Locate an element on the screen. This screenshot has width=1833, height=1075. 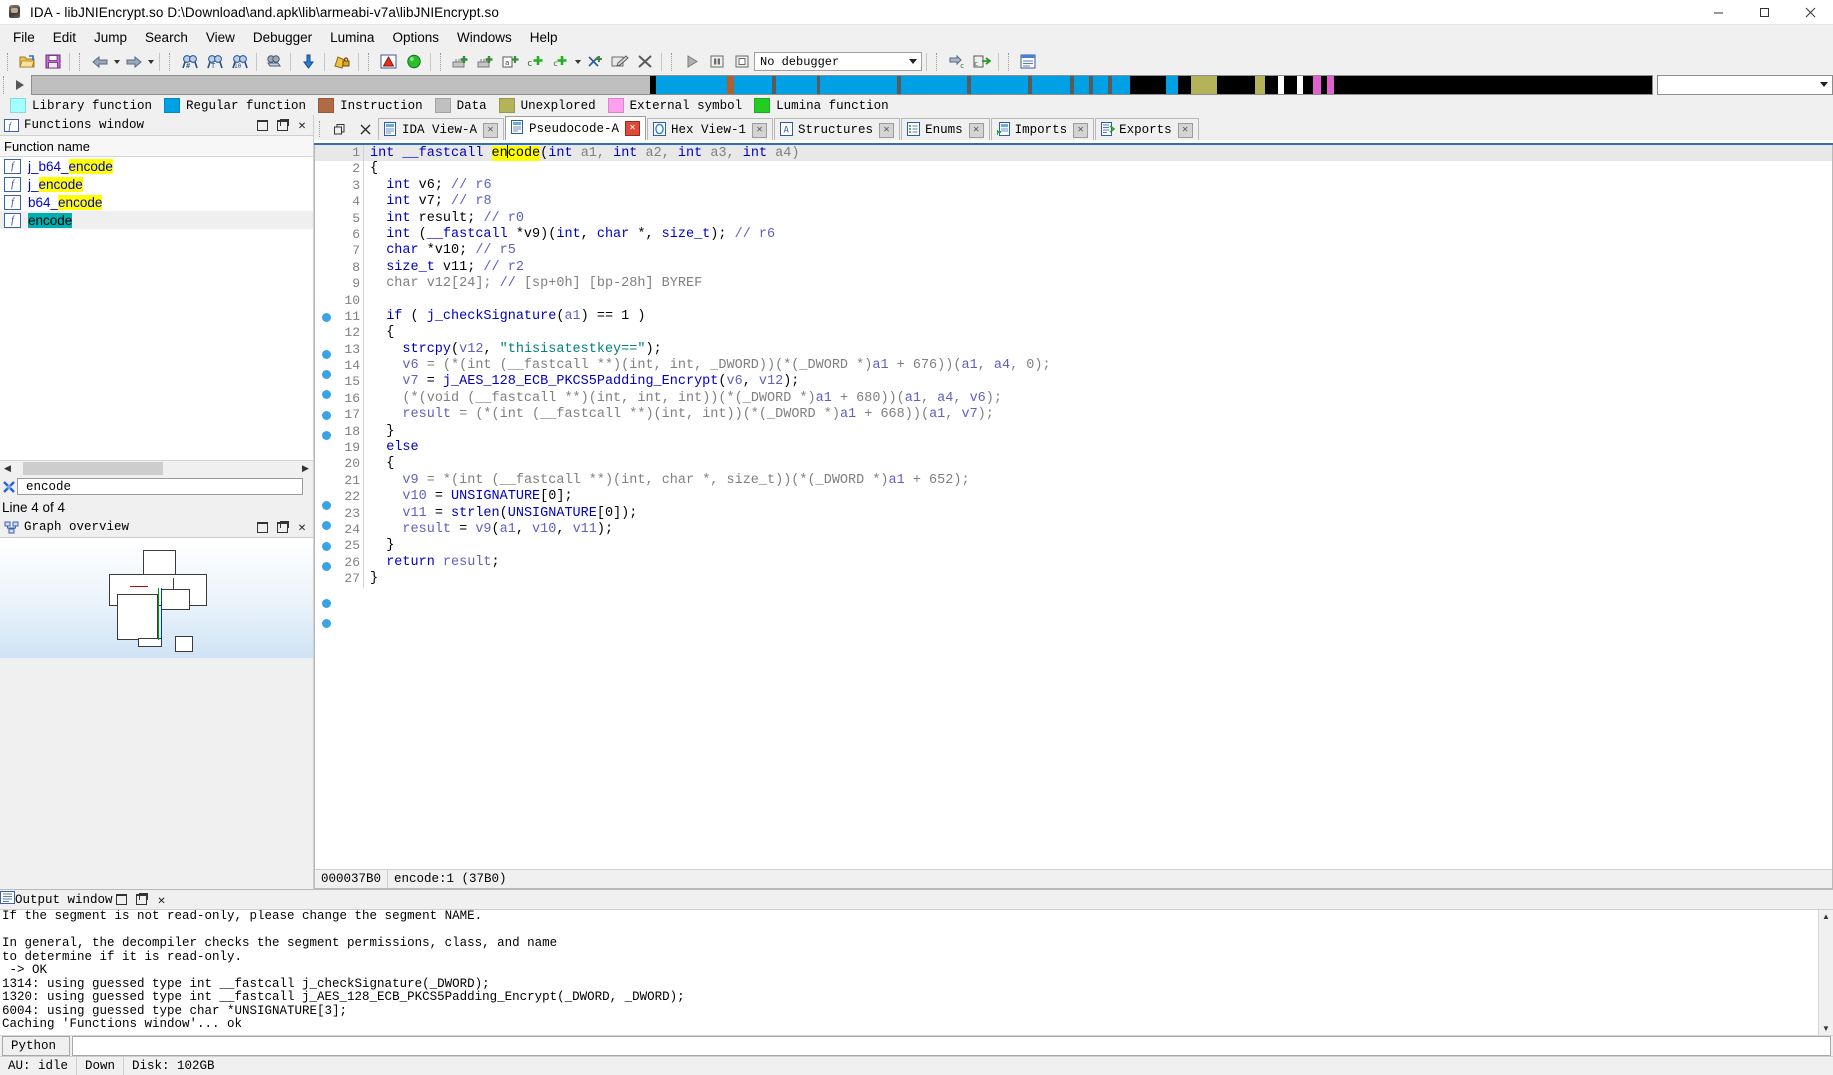
menu-help: Help is located at coordinates (544, 37).